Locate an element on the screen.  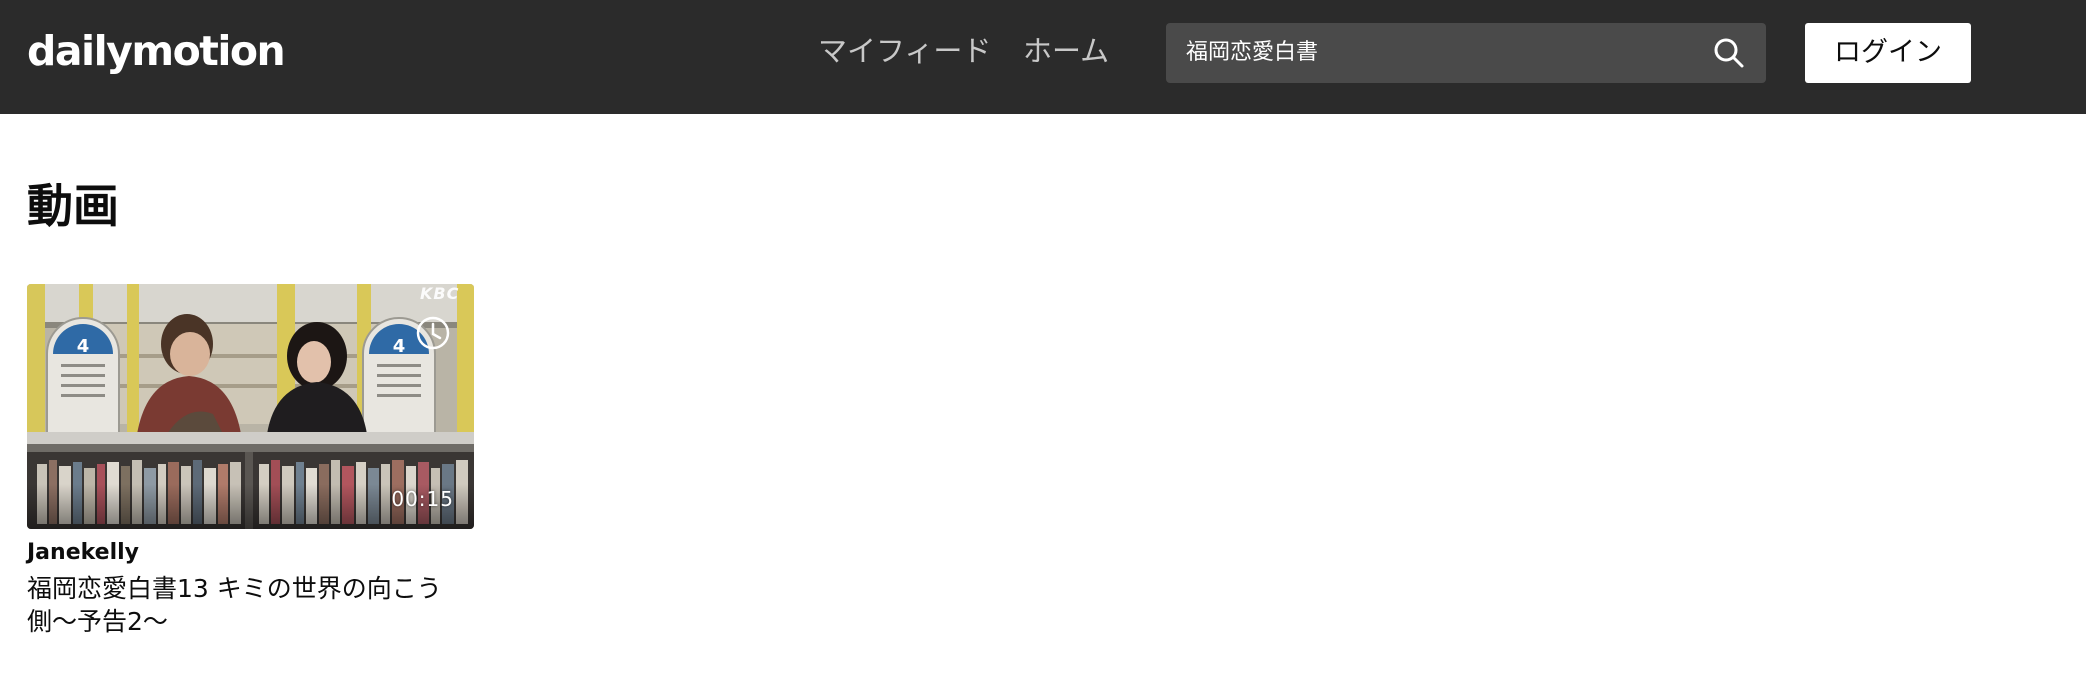
video-title: 福岡恋愛白書13 キミの世界の向こう側〜予告2〜 is located at coordinates (252, 605).